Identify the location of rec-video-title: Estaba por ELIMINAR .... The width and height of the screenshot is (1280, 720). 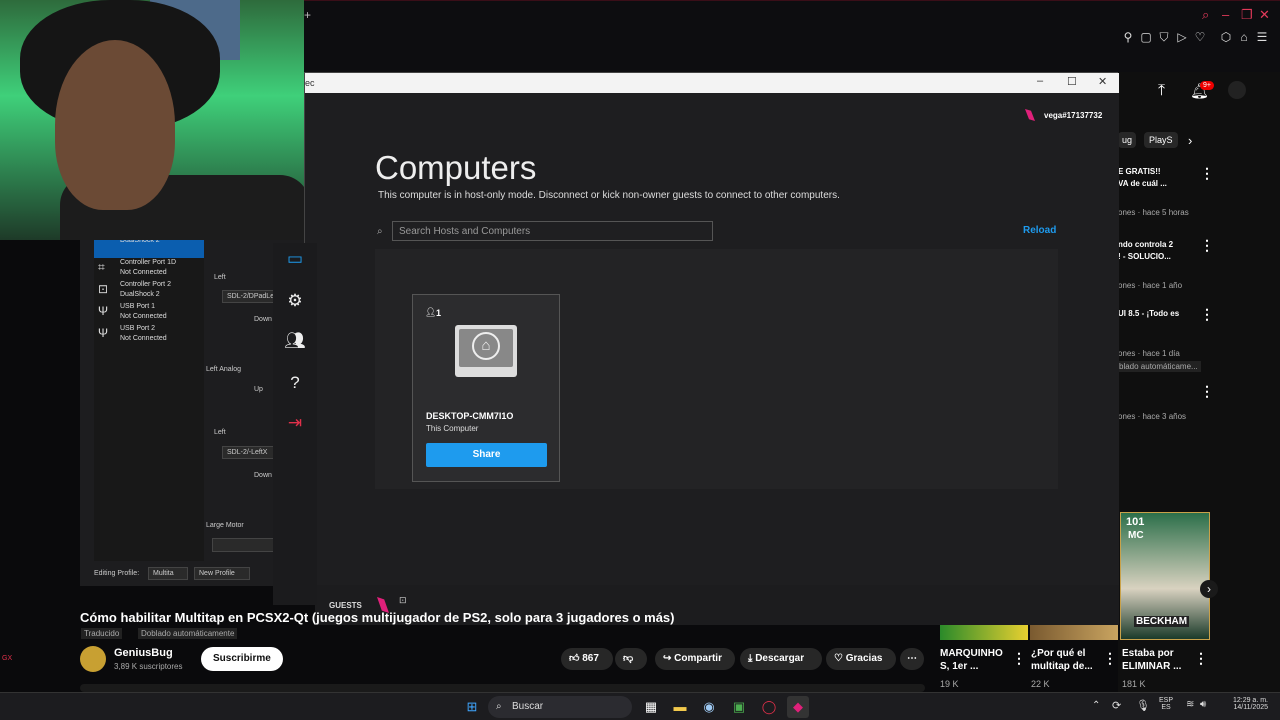
(1157, 660).